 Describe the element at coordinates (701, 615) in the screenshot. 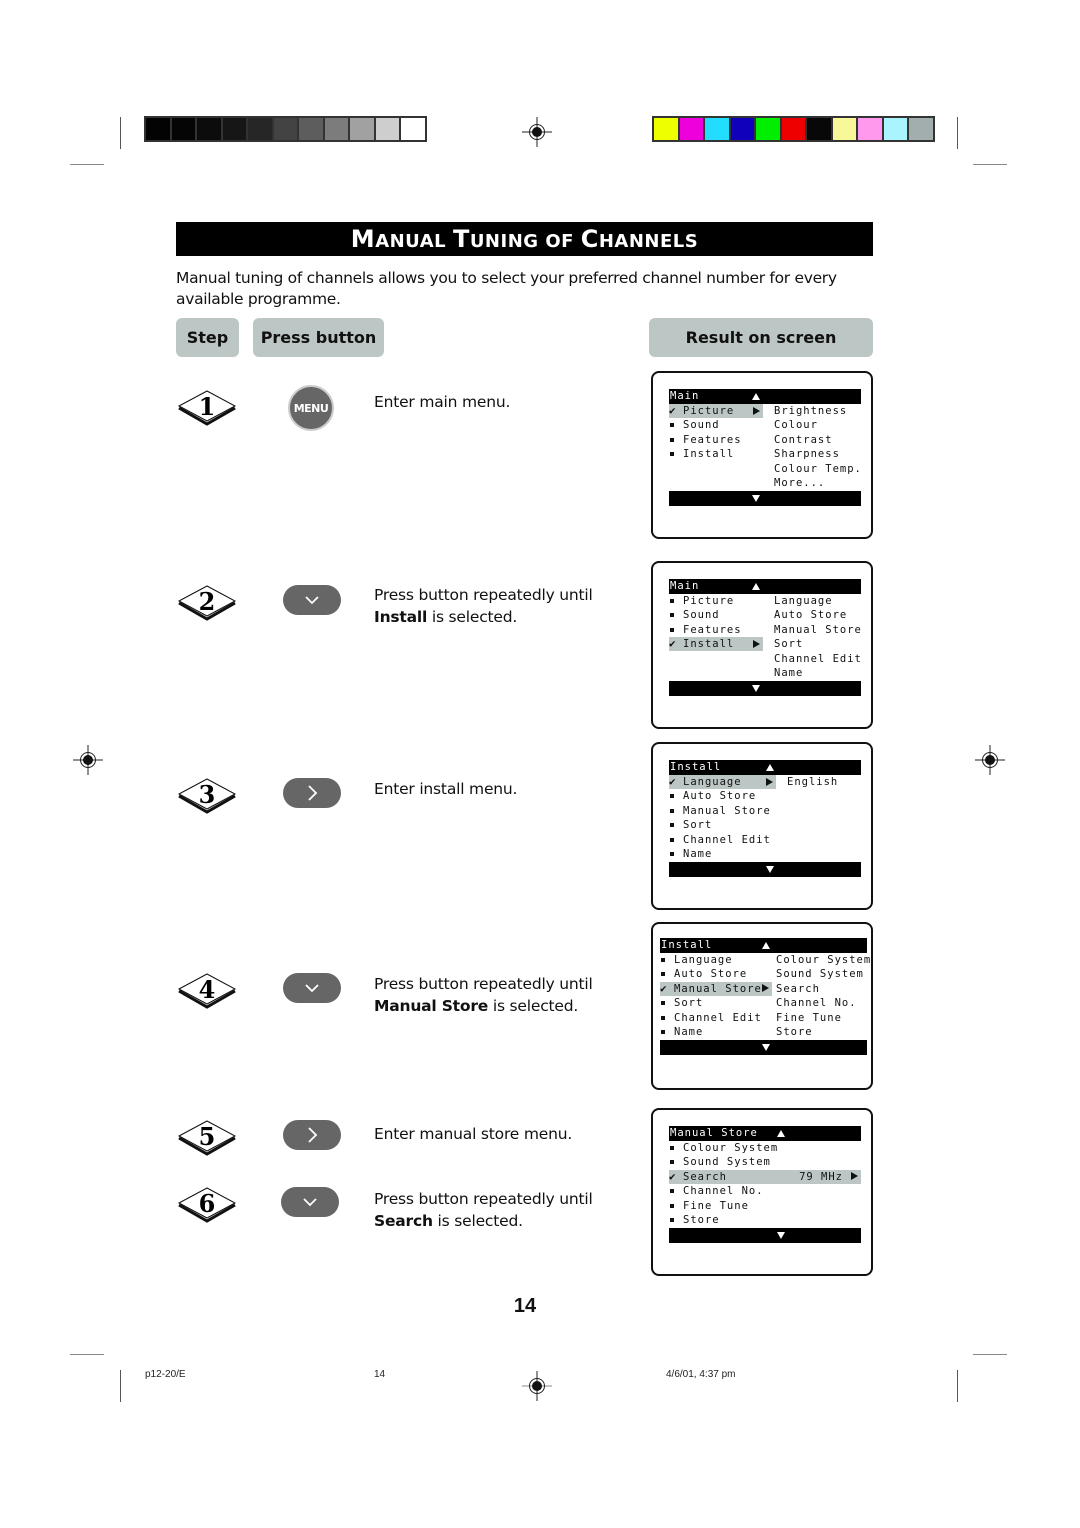

I see `osd-menu-item-label: Sound` at that location.